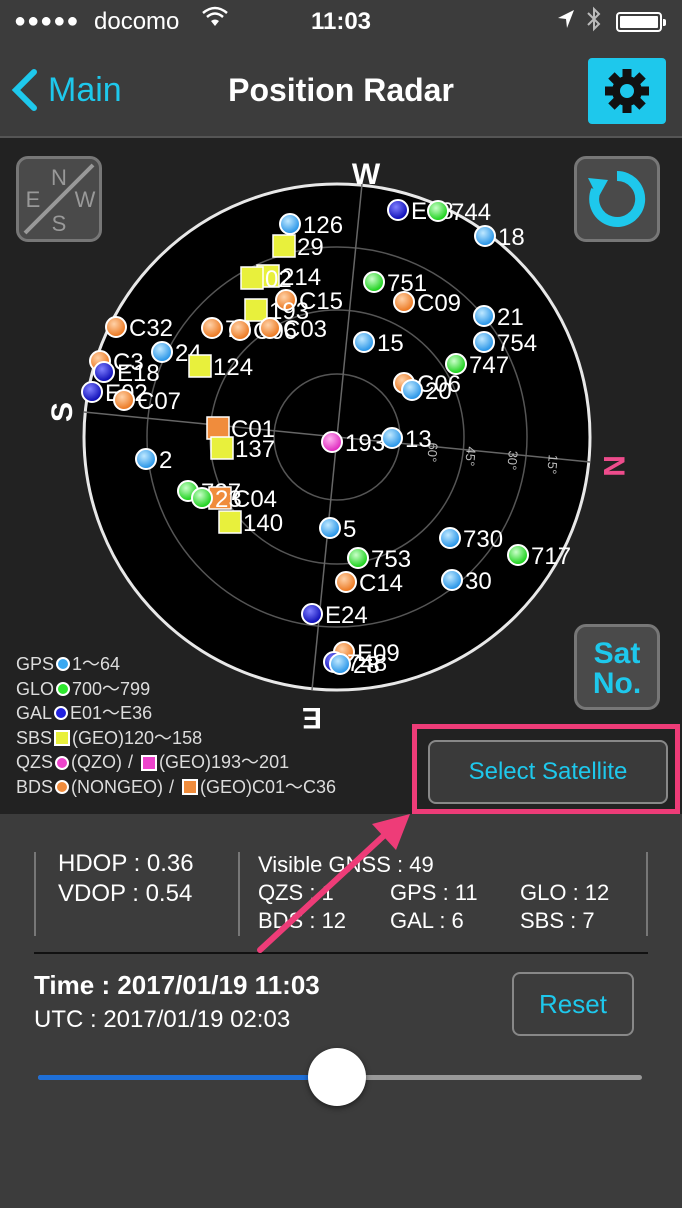  Describe the element at coordinates (63, 688) in the screenshot. I see `glo-marker-icon` at that location.